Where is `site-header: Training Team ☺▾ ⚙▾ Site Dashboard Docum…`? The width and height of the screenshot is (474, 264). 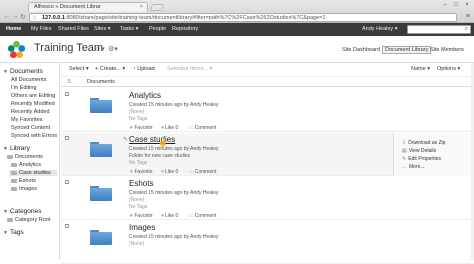
site-header: Training Team ☺▾ ⚙▾ Site Dashboard Docum… is located at coordinates (237, 49).